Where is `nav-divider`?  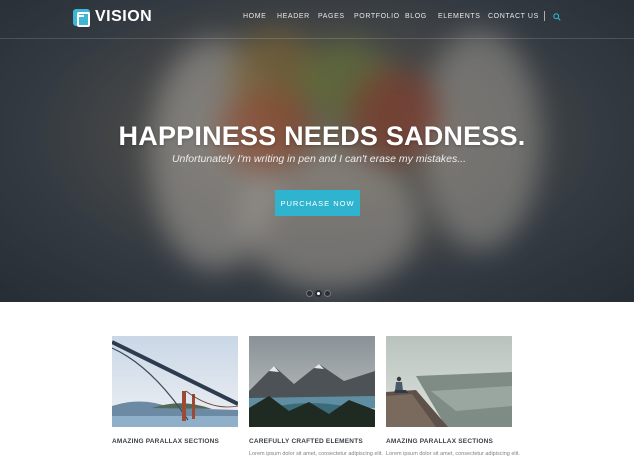
nav-divider is located at coordinates (544, 16).